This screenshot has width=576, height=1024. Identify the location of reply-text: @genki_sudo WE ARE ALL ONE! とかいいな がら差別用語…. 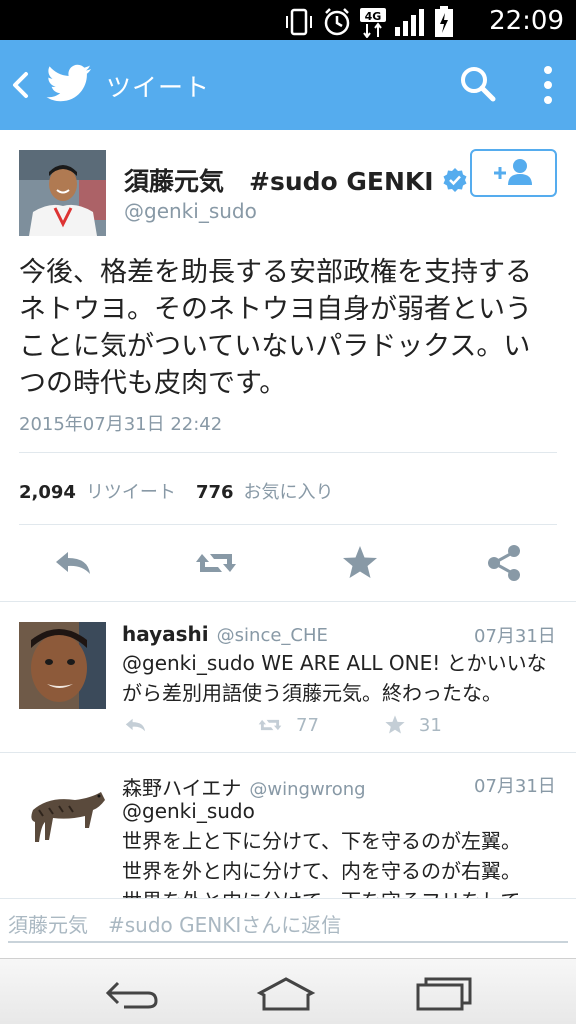
(344, 678).